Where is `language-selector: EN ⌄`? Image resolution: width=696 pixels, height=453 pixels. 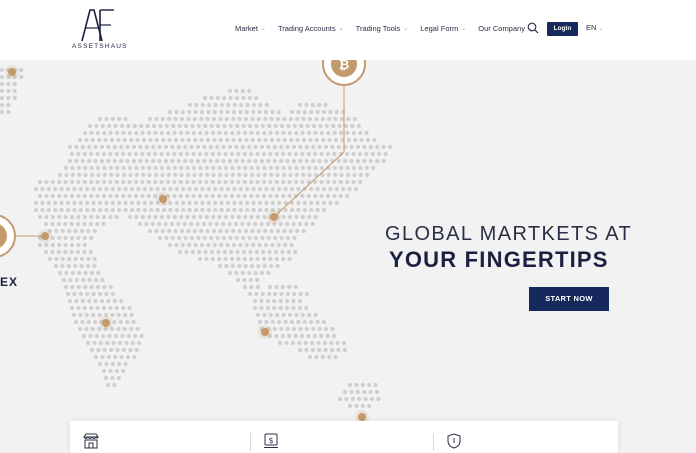 language-selector: EN ⌄ is located at coordinates (594, 27).